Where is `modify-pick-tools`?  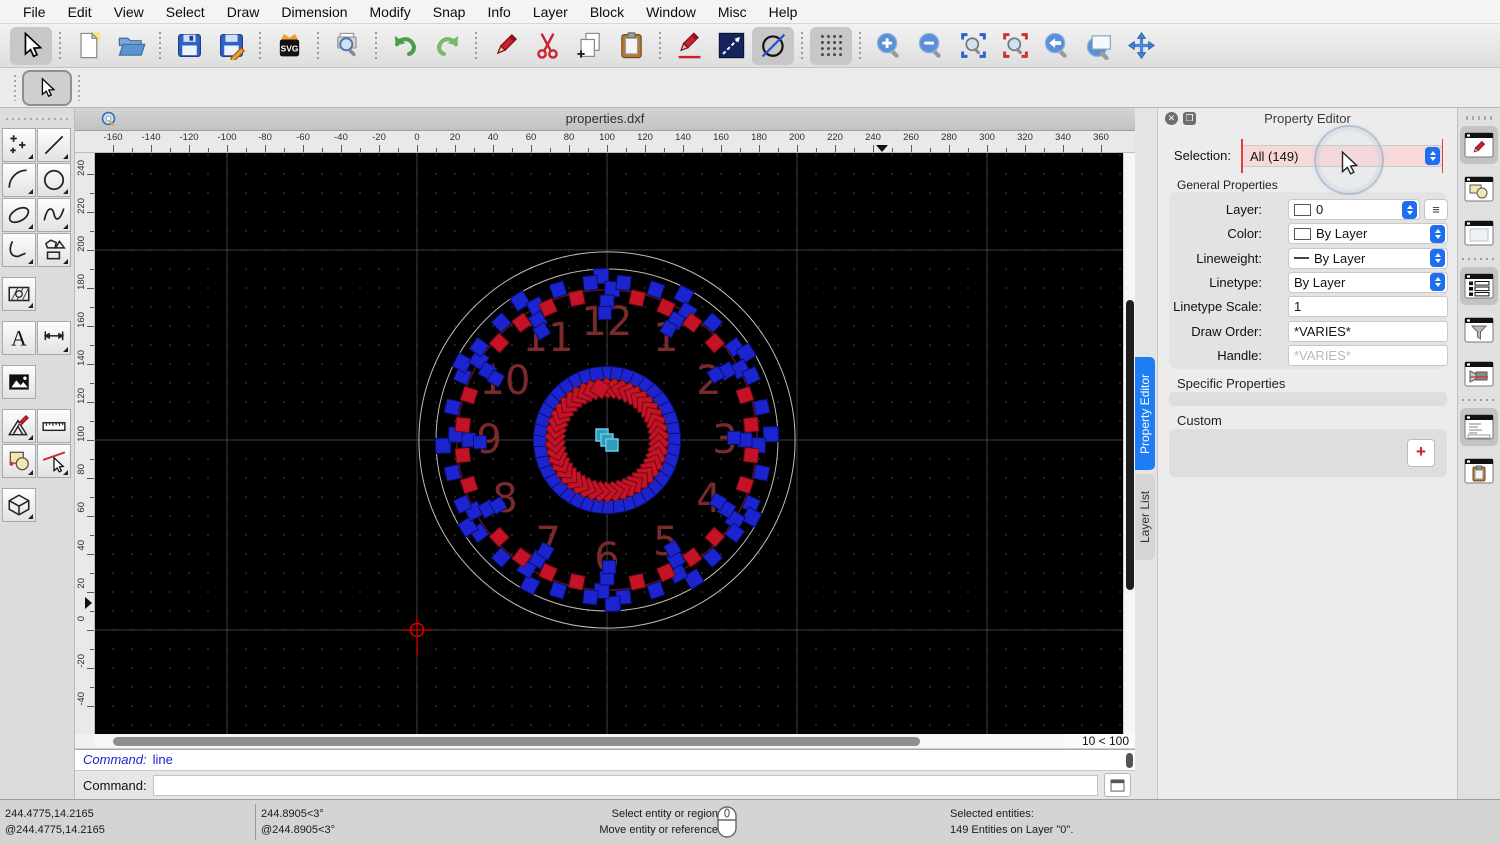 modify-pick-tools is located at coordinates (54, 461).